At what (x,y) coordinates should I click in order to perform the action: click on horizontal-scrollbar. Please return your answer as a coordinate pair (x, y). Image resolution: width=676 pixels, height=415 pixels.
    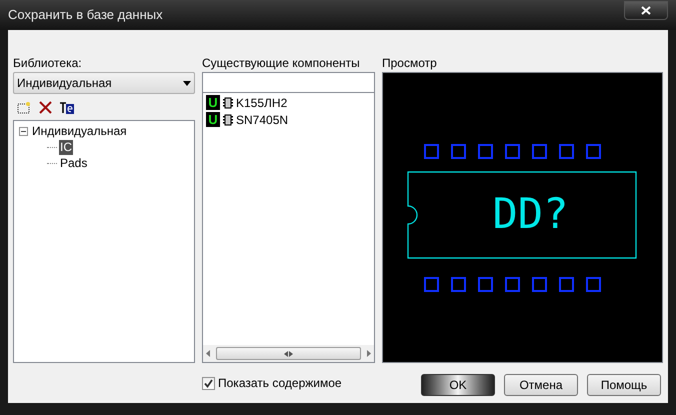
    Looking at the image, I should click on (288, 353).